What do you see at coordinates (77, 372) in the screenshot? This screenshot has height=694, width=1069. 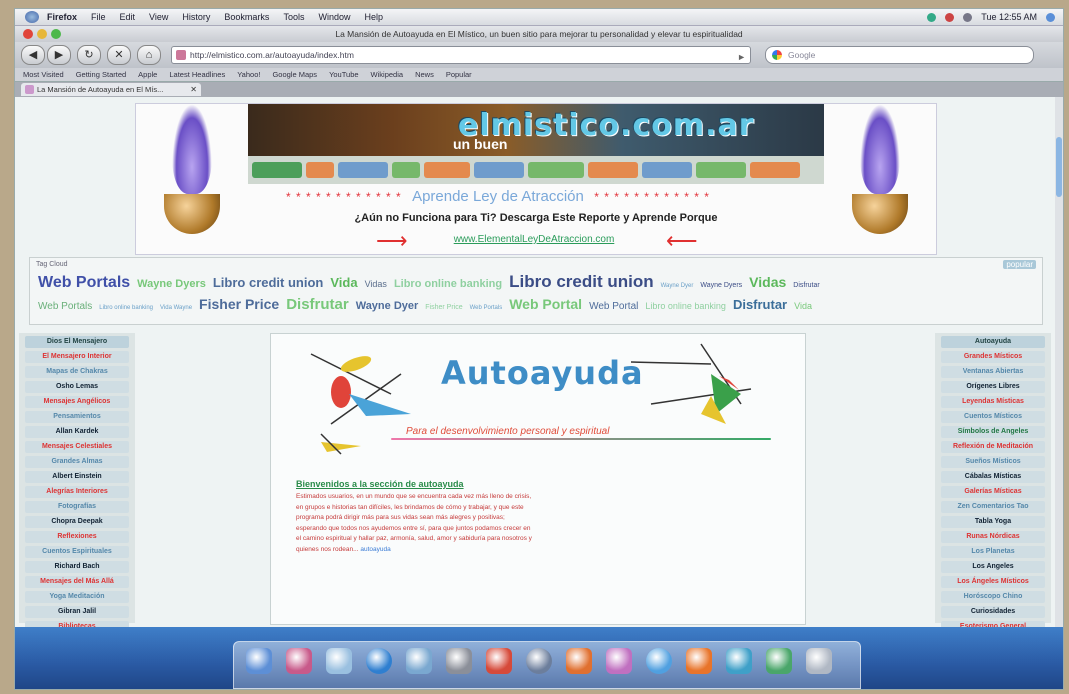 I see `menu-link: Mapas de Chakras` at bounding box center [77, 372].